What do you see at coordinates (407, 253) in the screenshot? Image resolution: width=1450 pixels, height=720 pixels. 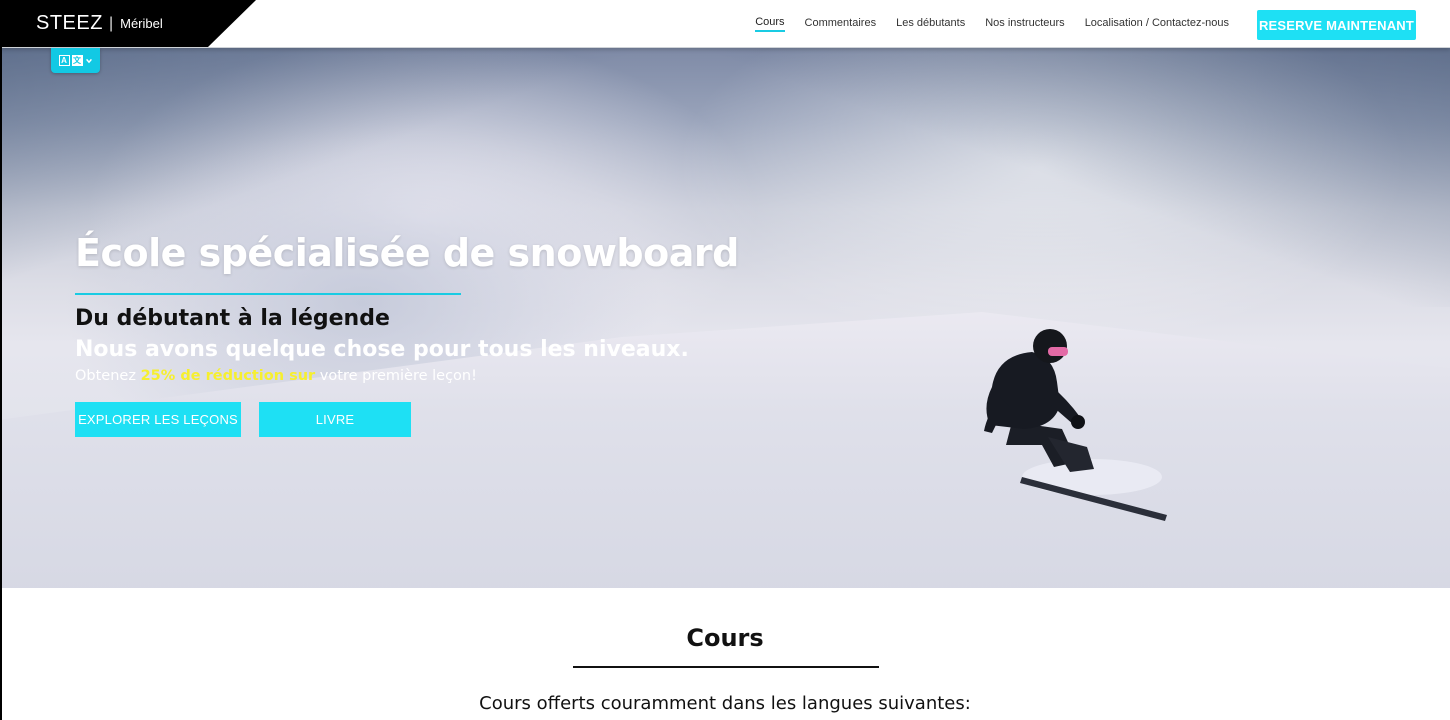 I see `hero-title: École spécialisée de snowboard` at bounding box center [407, 253].